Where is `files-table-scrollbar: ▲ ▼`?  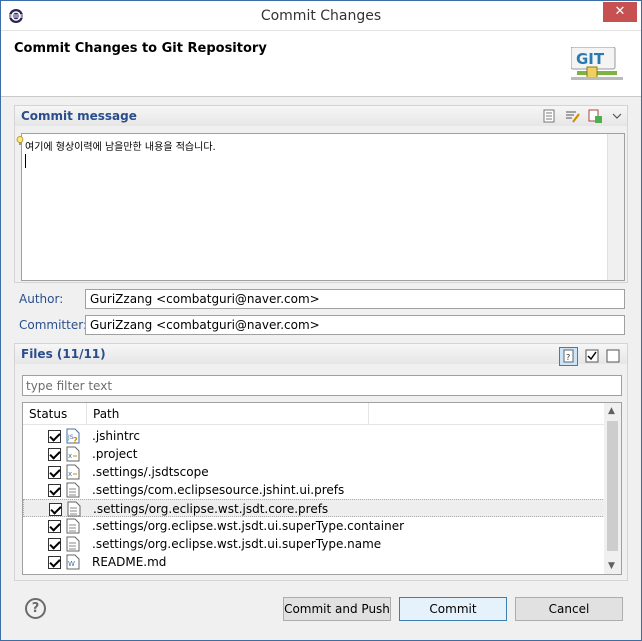
files-table-scrollbar: ▲ ▼ is located at coordinates (612, 488).